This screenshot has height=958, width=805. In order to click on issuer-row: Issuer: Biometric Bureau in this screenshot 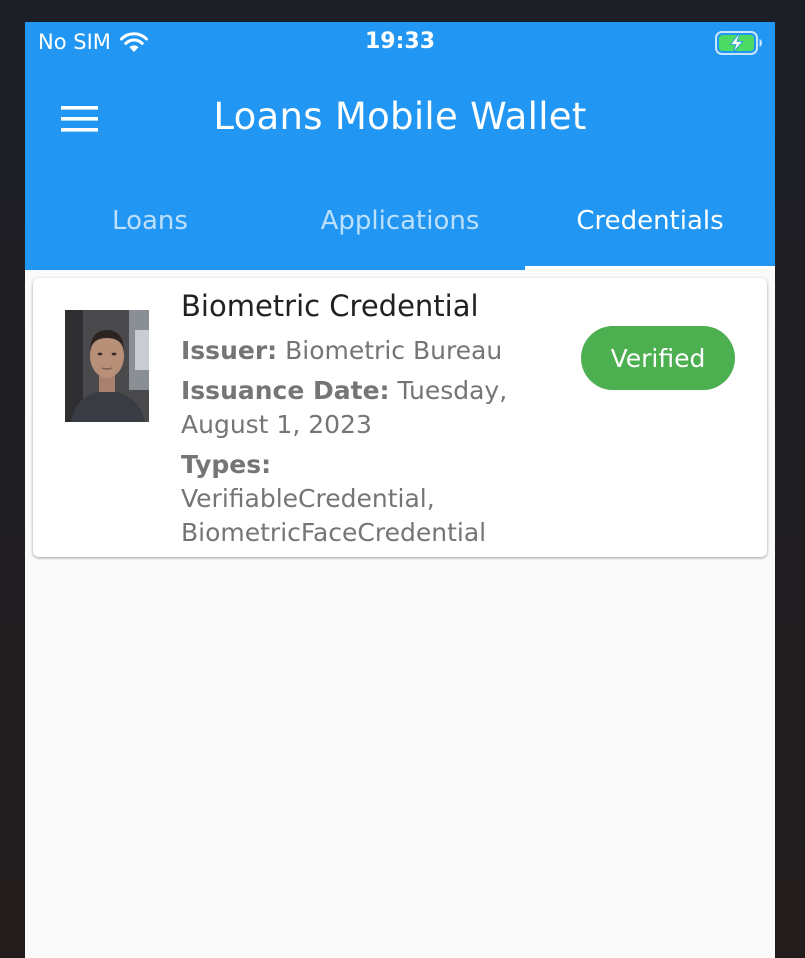, I will do `click(376, 351)`.